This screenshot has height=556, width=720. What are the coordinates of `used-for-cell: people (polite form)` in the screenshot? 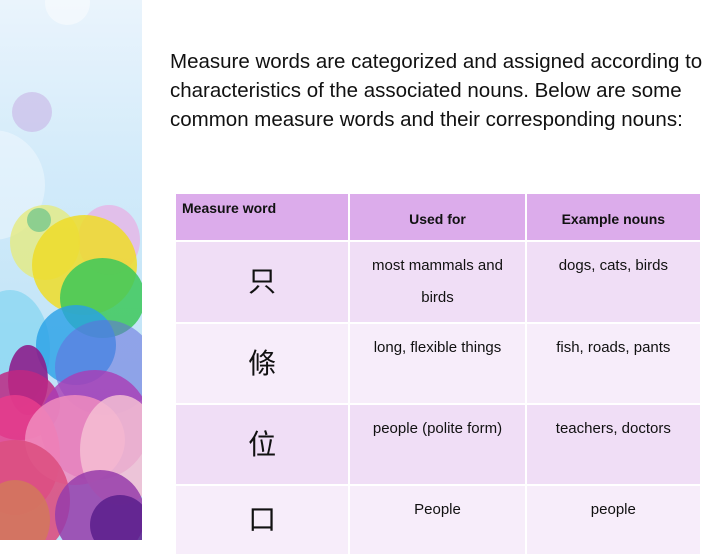 It's located at (437, 444).